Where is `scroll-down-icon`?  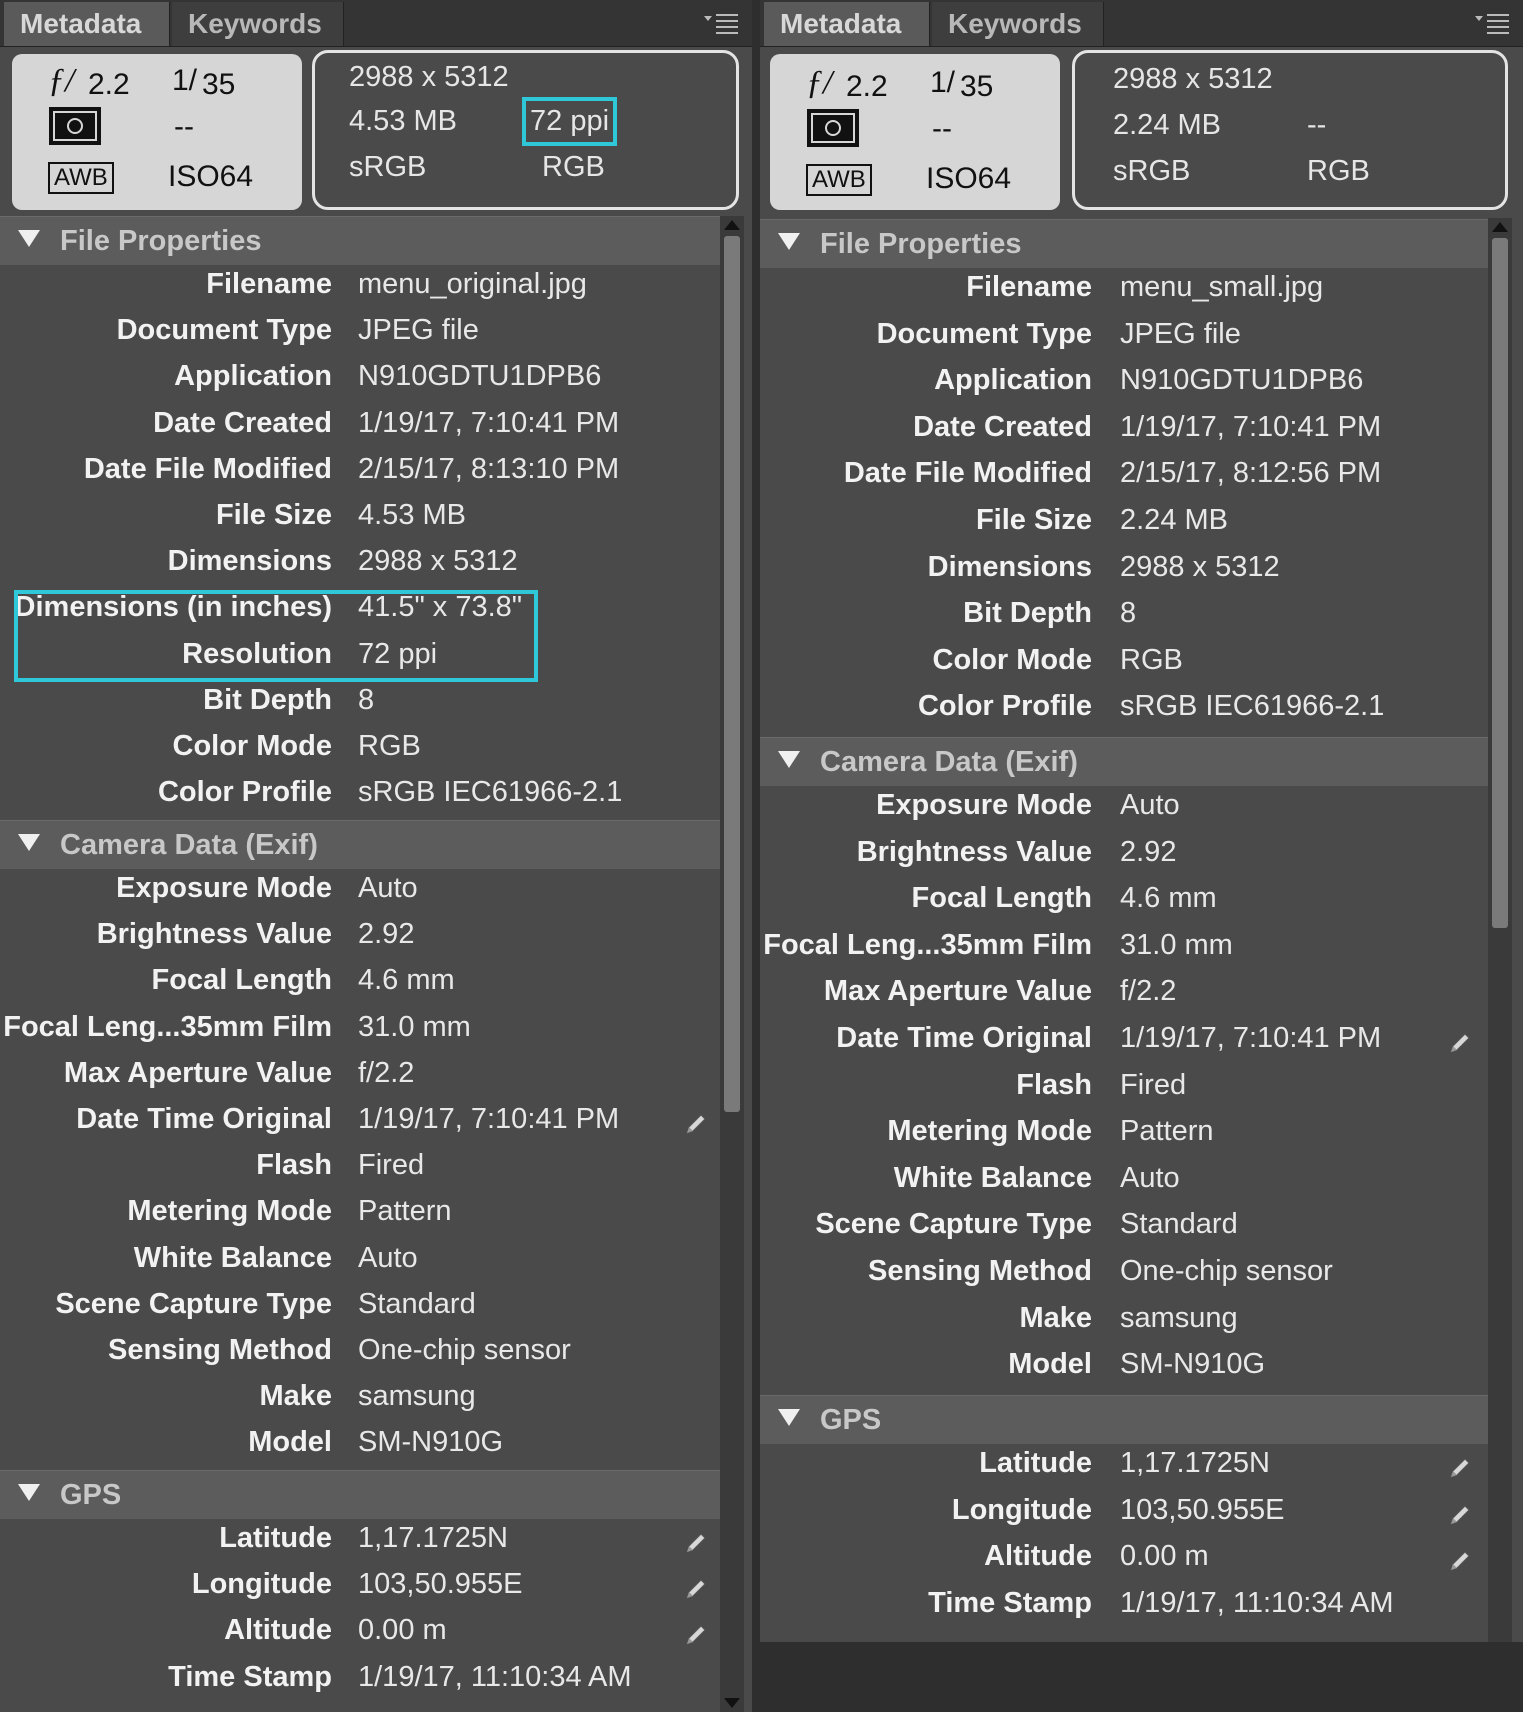
scroll-down-icon is located at coordinates (732, 1703).